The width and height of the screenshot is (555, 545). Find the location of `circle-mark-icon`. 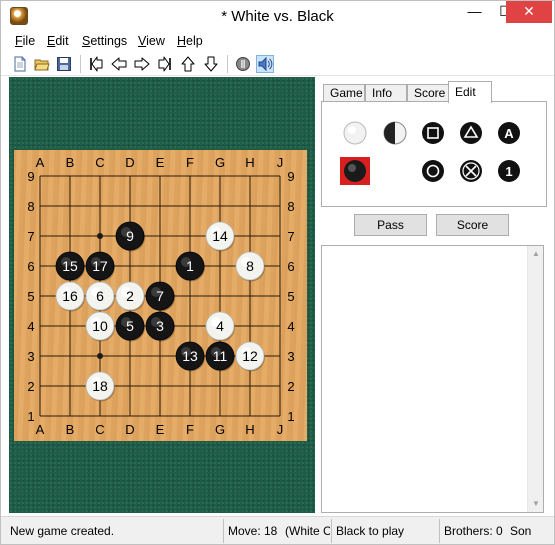

circle-mark-icon is located at coordinates (433, 171).